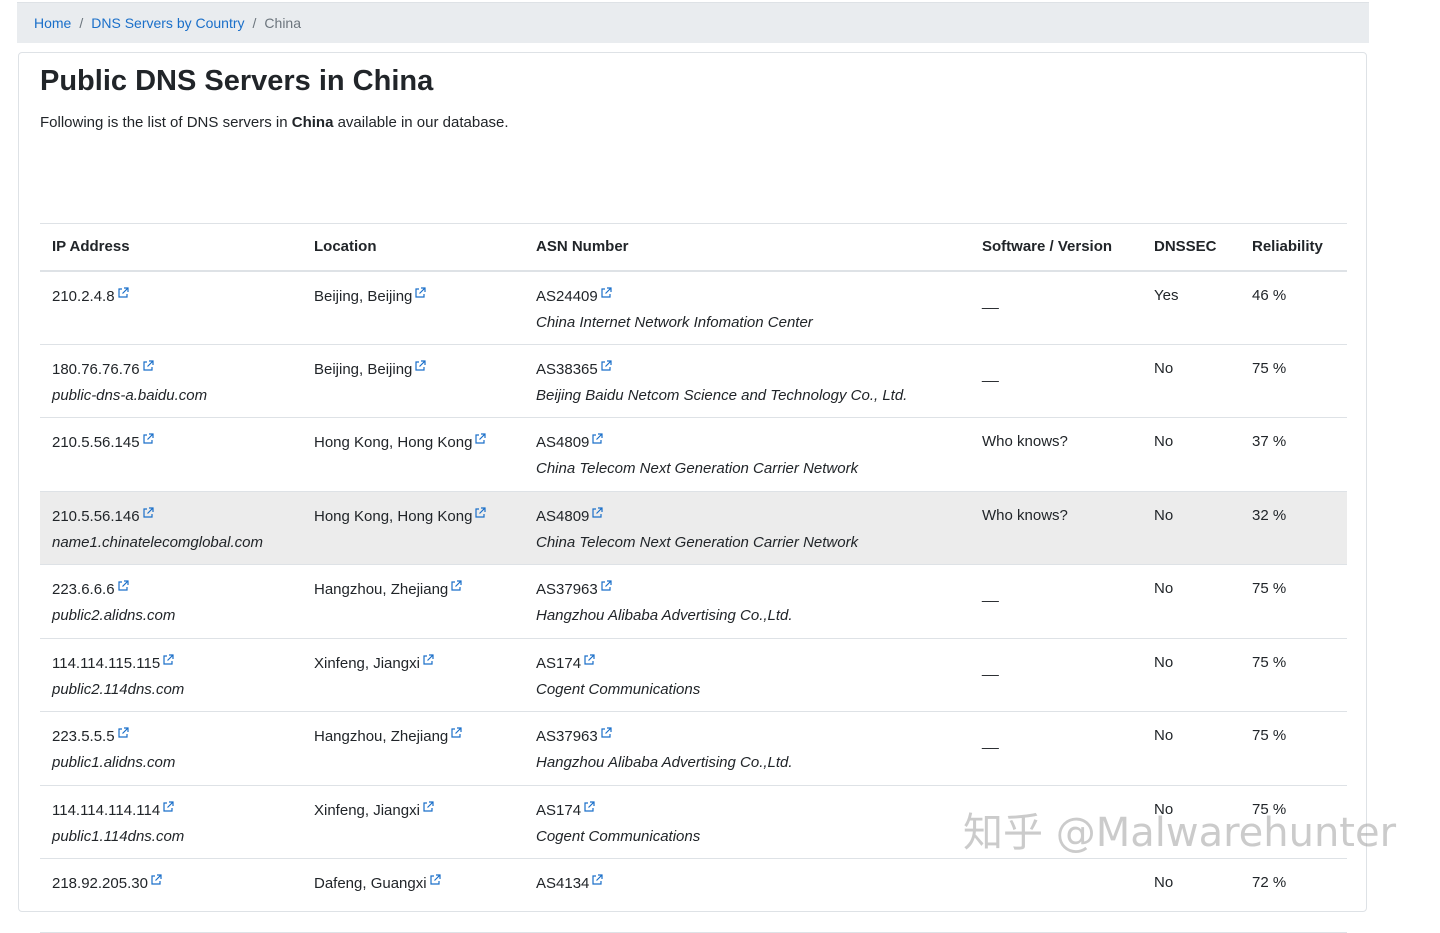 This screenshot has width=1440, height=933. What do you see at coordinates (171, 822) in the screenshot?
I see `cell-ip: 114.114.114.114 public1.114dns.com` at bounding box center [171, 822].